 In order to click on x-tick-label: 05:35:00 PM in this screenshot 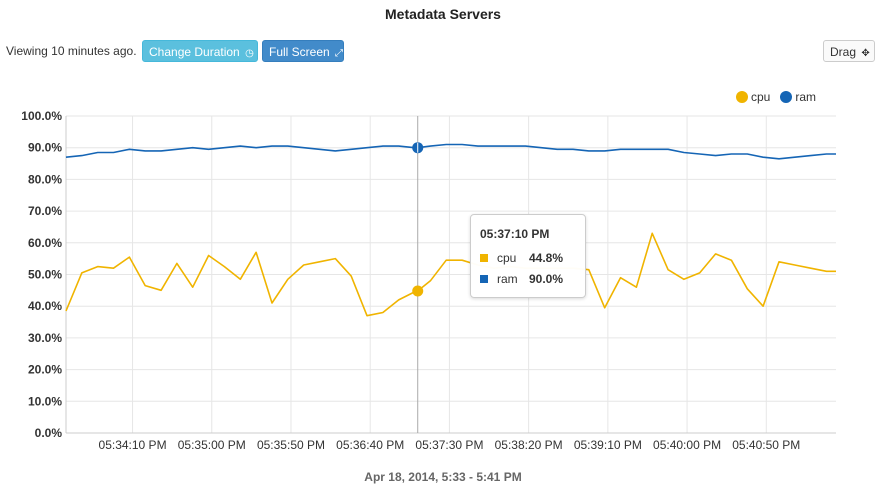, I will do `click(212, 445)`.